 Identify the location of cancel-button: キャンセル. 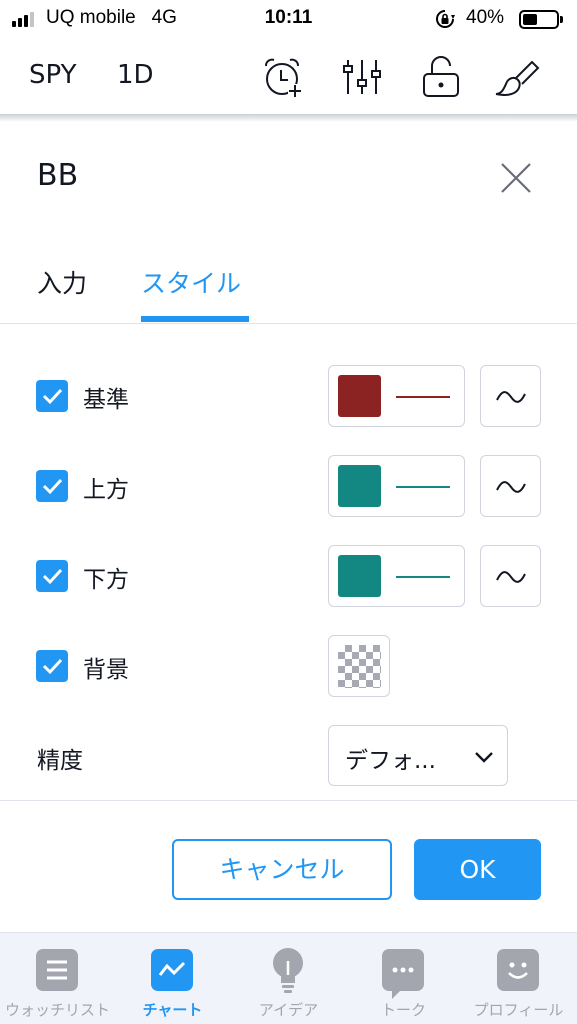
(282, 869).